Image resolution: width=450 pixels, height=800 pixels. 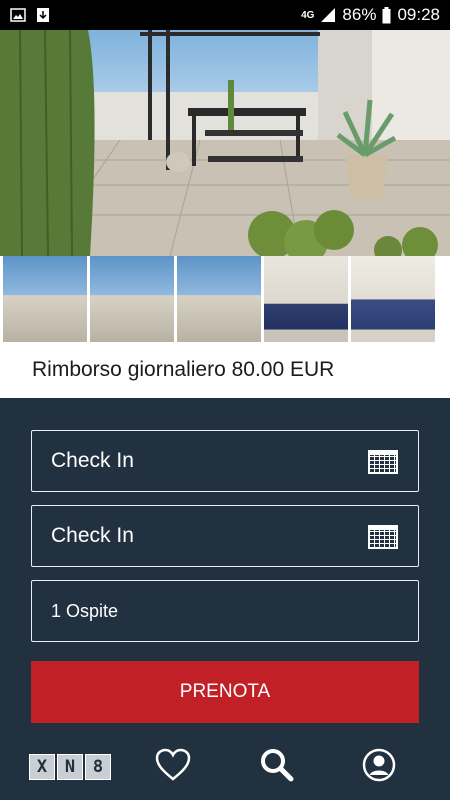 I want to click on signal-icon, so click(x=328, y=15).